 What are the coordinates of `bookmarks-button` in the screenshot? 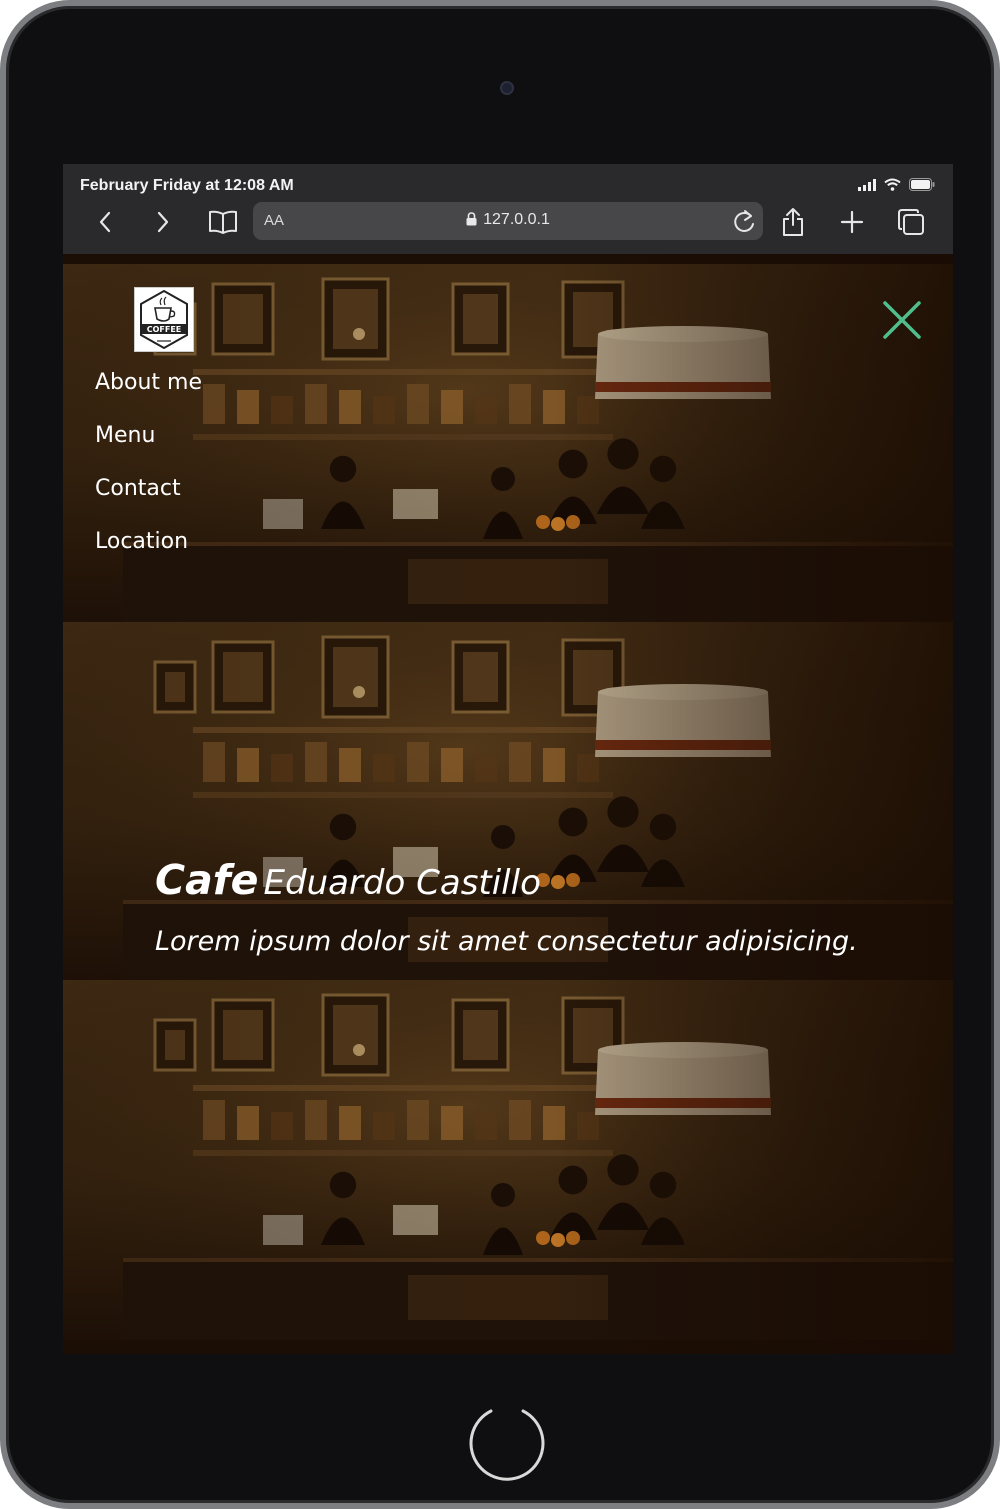 It's located at (223, 222).